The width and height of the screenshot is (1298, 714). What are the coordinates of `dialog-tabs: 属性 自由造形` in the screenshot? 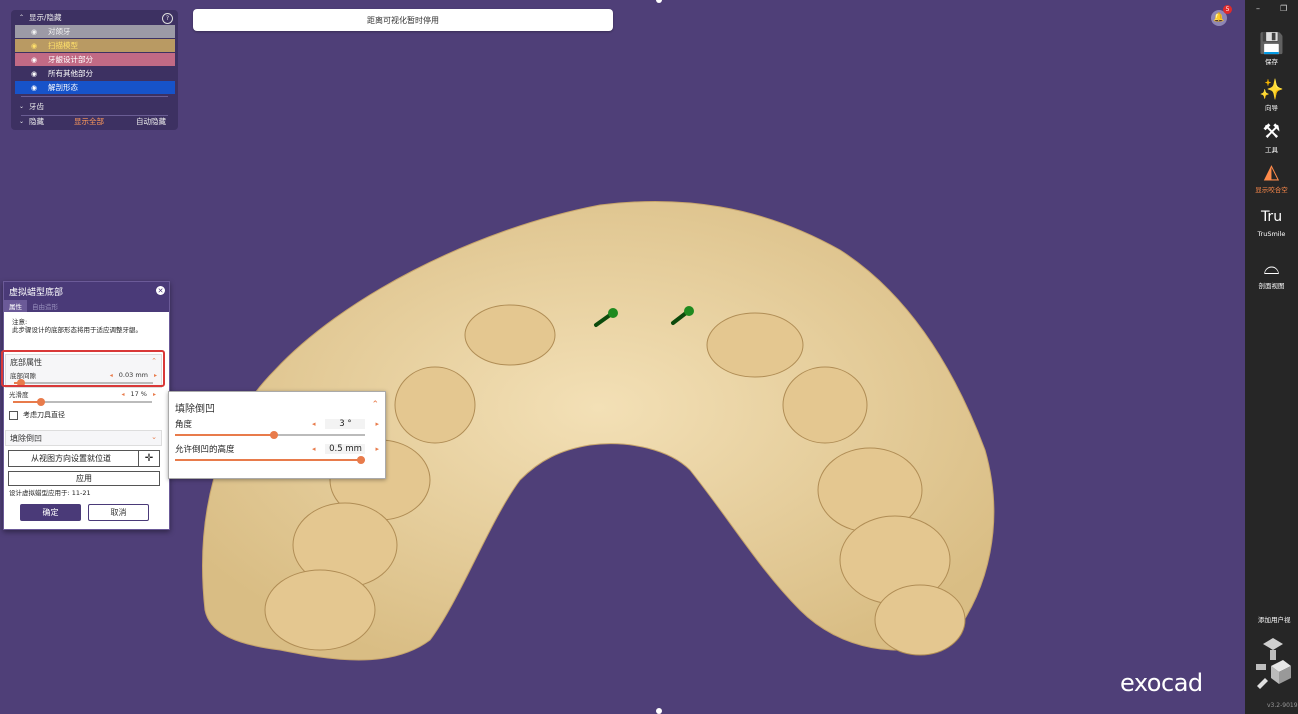 It's located at (86, 306).